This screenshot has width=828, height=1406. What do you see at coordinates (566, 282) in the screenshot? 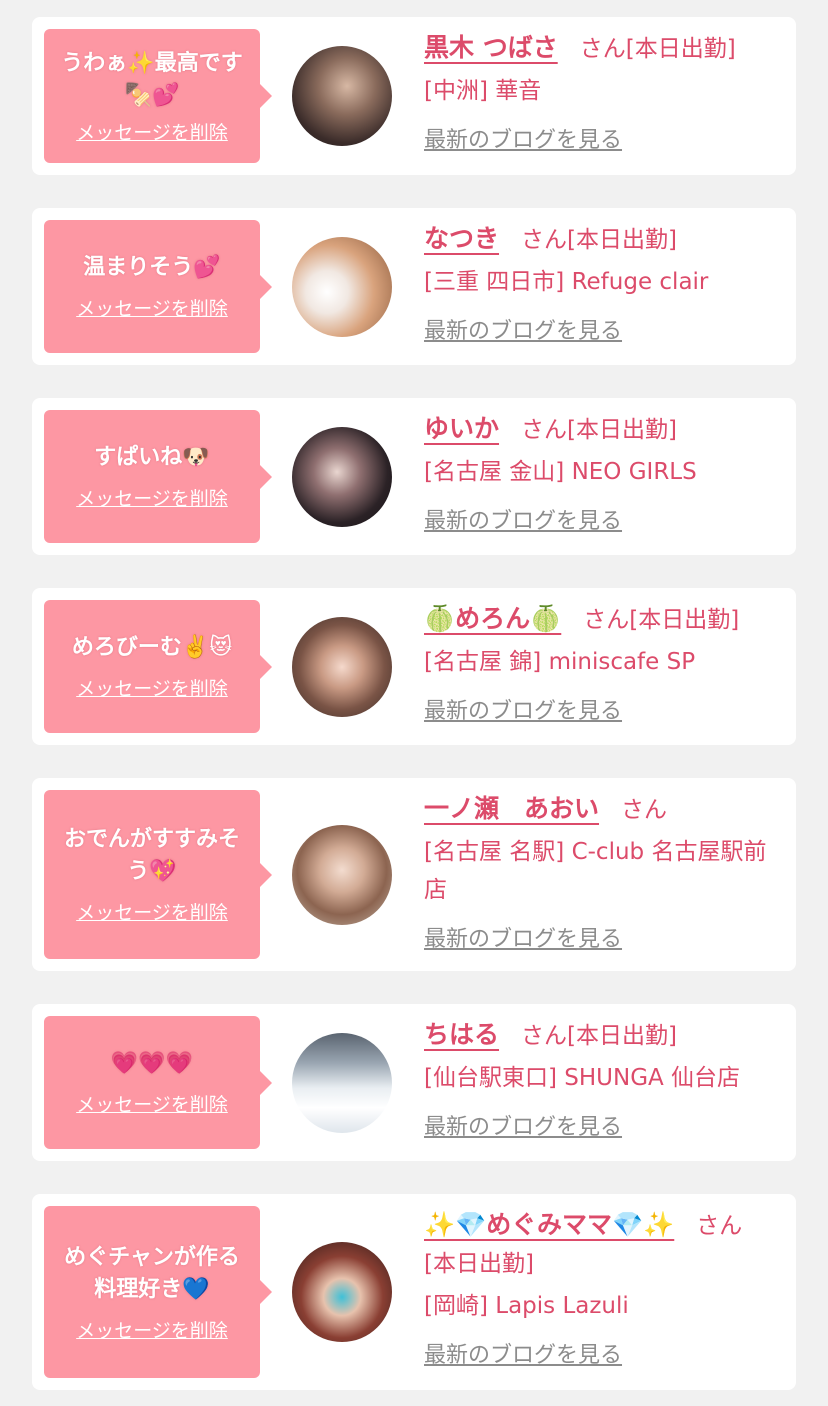
I see `shop-name: [三重 四日市] Refuge clair` at bounding box center [566, 282].